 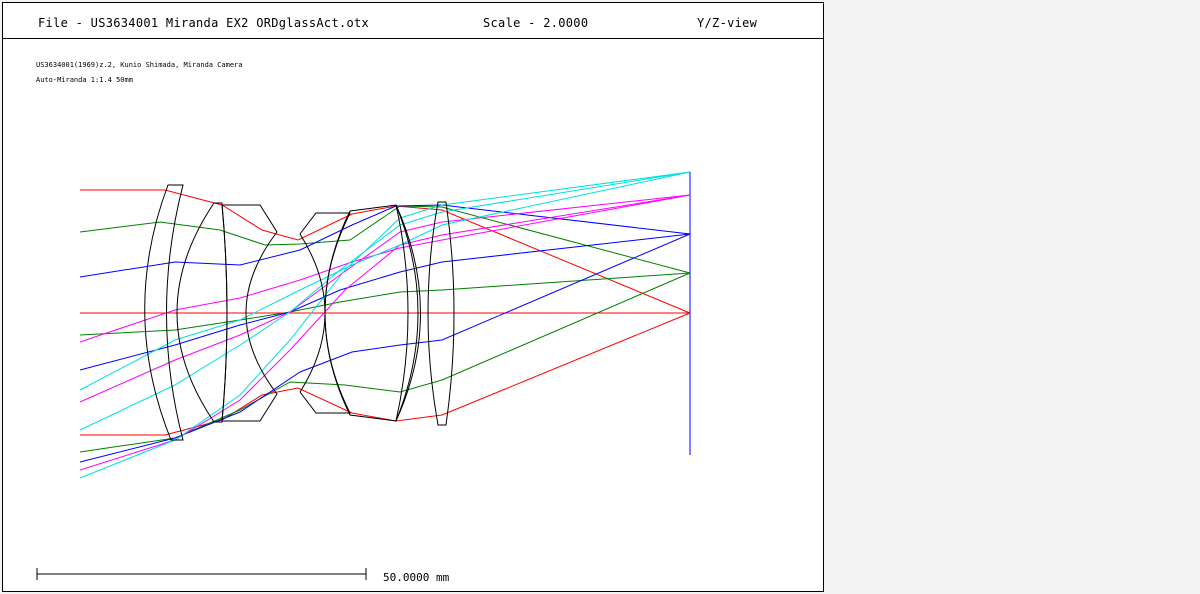 I want to click on ray-red-bottom, so click(x=385, y=374).